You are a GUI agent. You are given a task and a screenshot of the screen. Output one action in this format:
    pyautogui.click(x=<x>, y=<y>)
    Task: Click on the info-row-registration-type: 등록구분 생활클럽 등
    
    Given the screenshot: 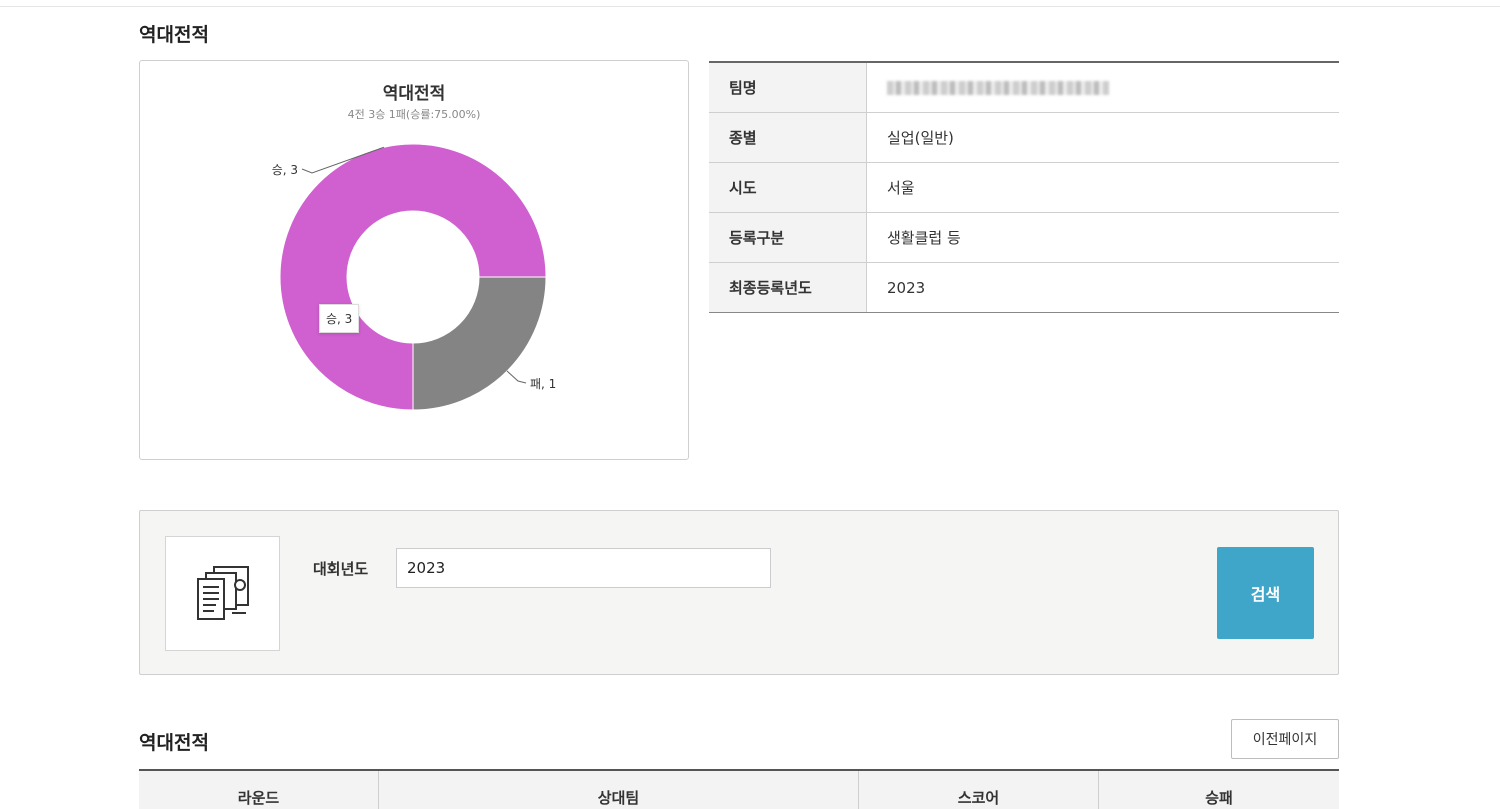 What is the action you would take?
    pyautogui.click(x=1024, y=238)
    